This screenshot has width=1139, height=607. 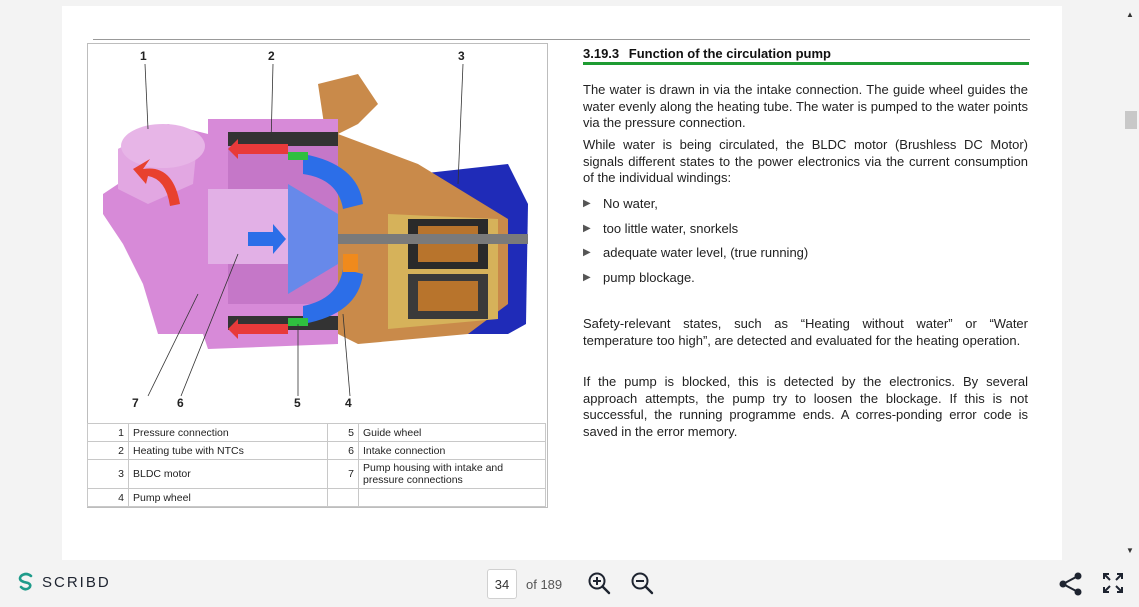 I want to click on legend-label, so click(x=452, y=497).